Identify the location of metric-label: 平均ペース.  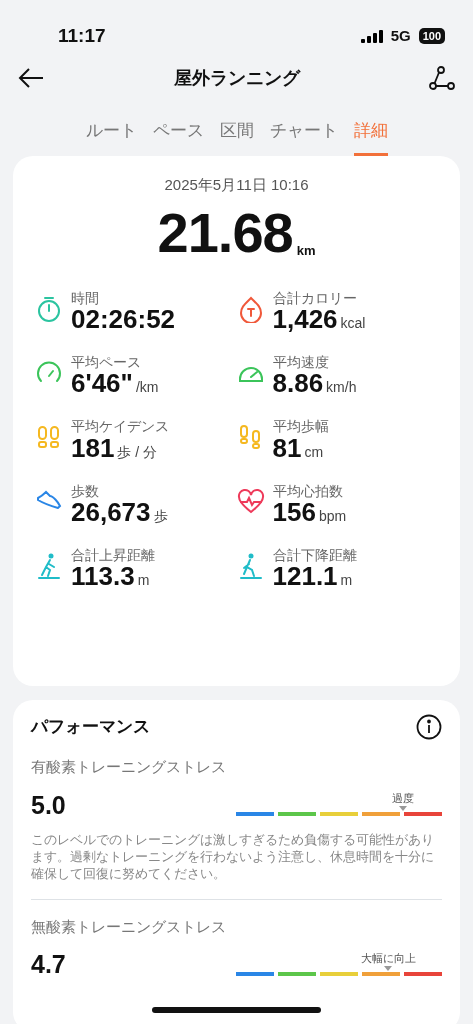
(106, 362).